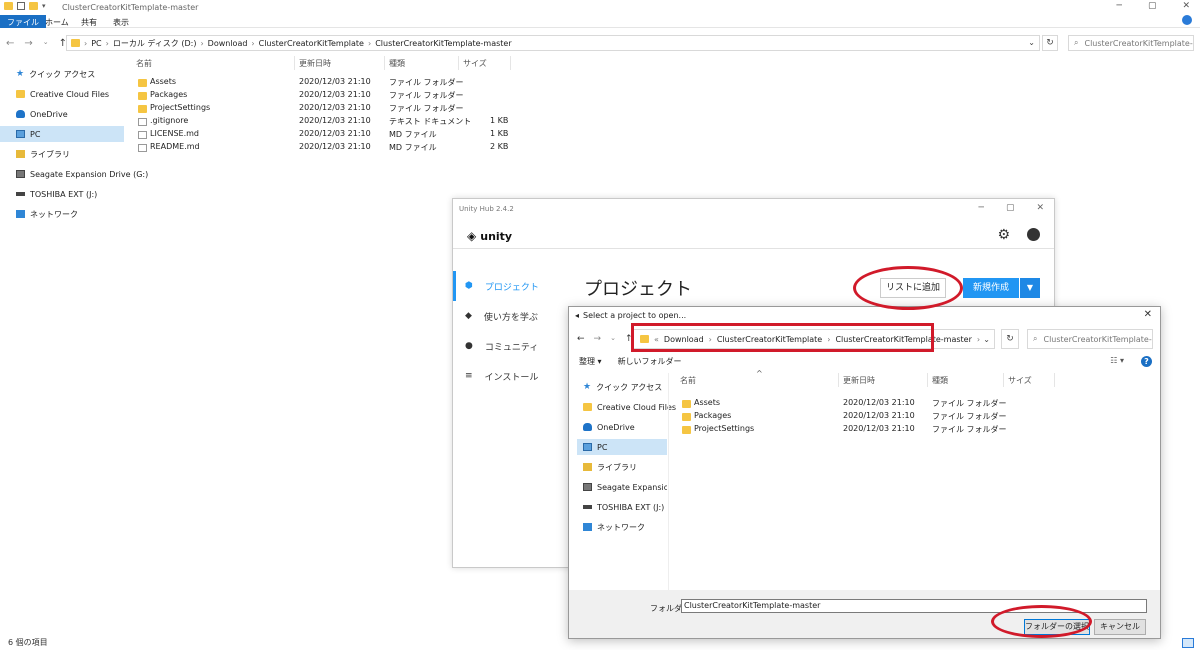  I want to click on unity-cube-icon: ◈, so click(472, 236).